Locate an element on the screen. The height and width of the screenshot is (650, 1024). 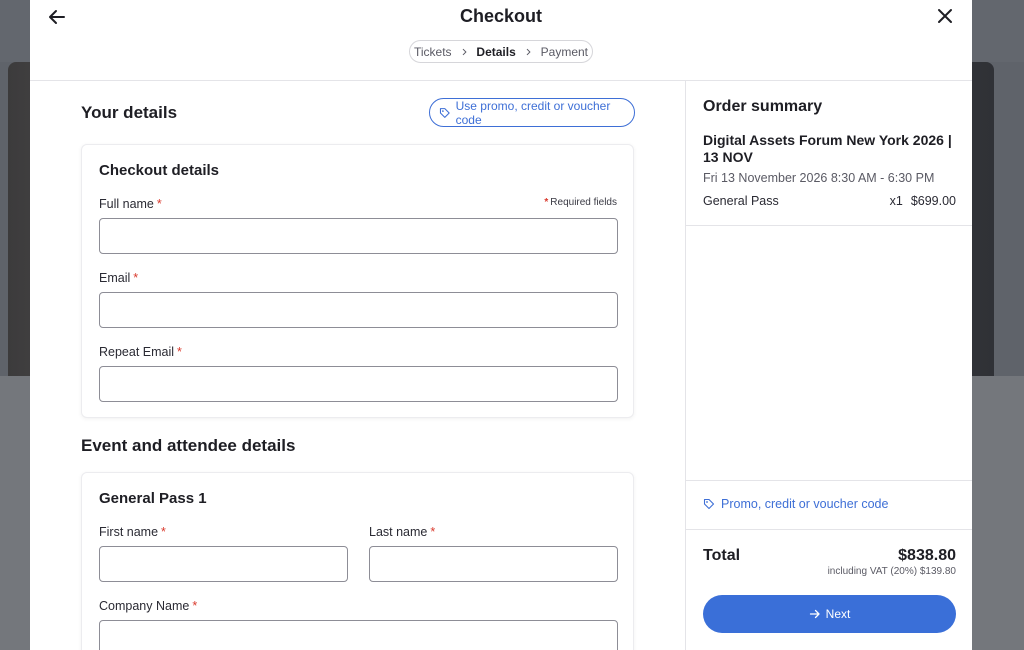
arrow-right-icon is located at coordinates (814, 614).